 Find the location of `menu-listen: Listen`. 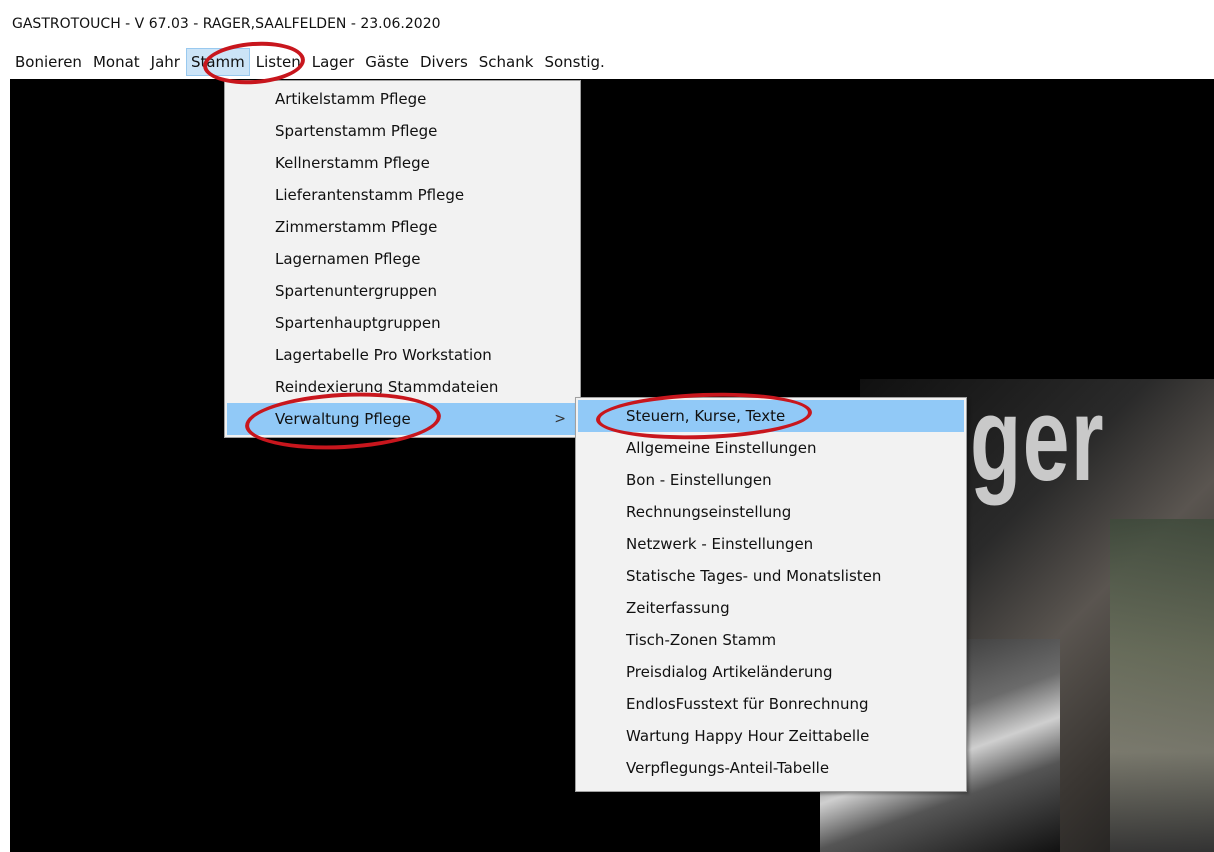

menu-listen: Listen is located at coordinates (278, 62).